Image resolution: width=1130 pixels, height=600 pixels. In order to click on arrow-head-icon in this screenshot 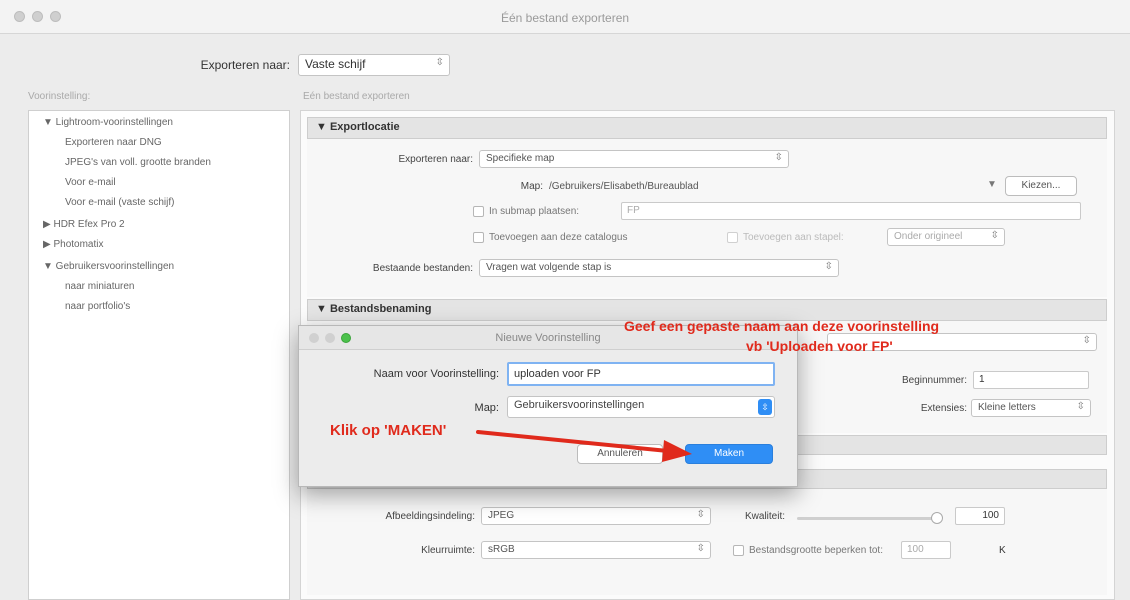, I will do `click(677, 451)`.